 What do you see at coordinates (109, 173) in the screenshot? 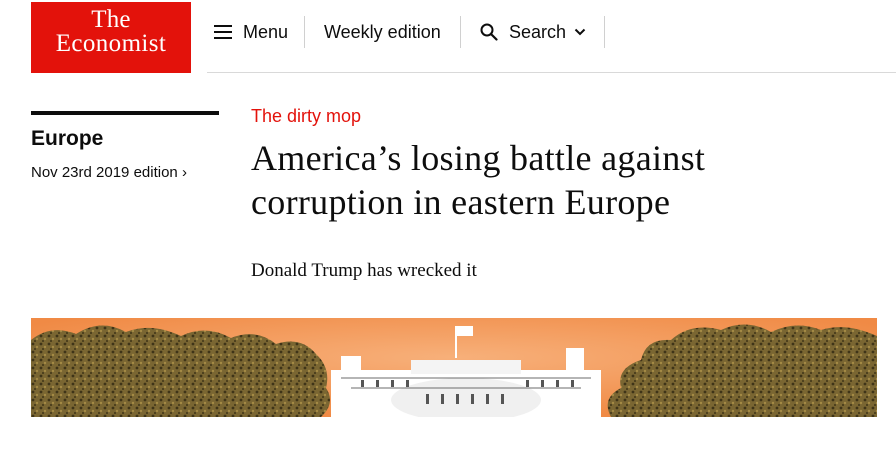
I see `edition-link: Nov 23rd 2019 edition ›` at bounding box center [109, 173].